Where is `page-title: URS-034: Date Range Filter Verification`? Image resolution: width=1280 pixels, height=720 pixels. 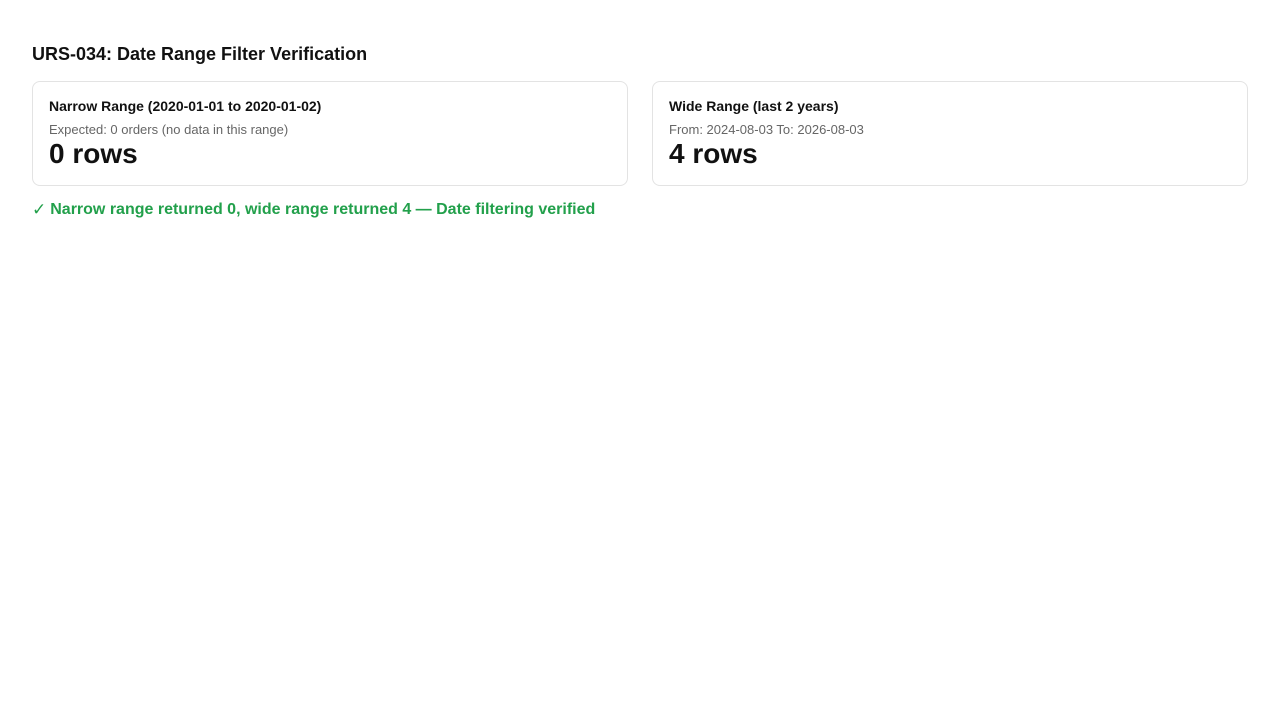
page-title: URS-034: Date Range Filter Verification is located at coordinates (200, 54).